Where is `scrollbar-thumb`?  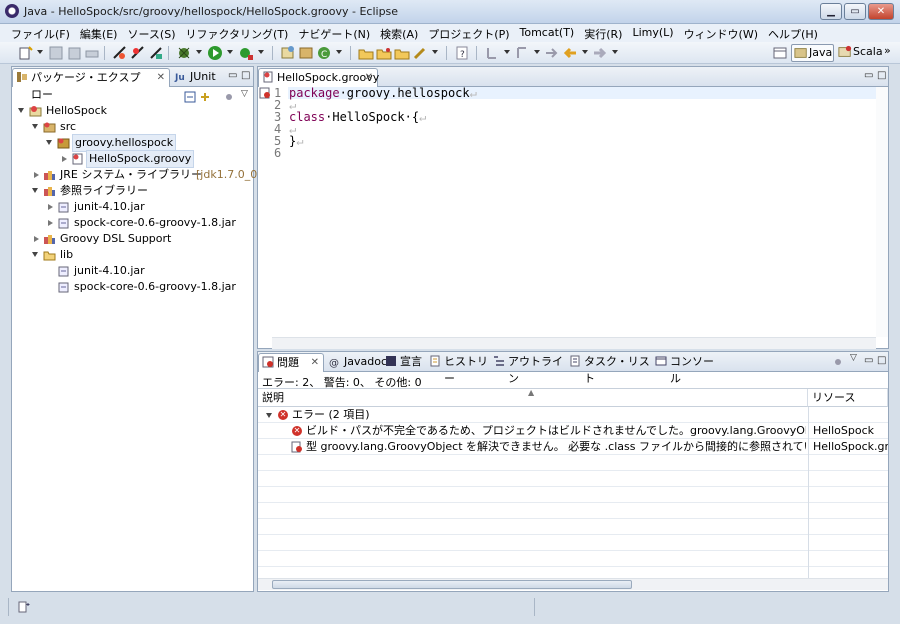 scrollbar-thumb is located at coordinates (452, 584).